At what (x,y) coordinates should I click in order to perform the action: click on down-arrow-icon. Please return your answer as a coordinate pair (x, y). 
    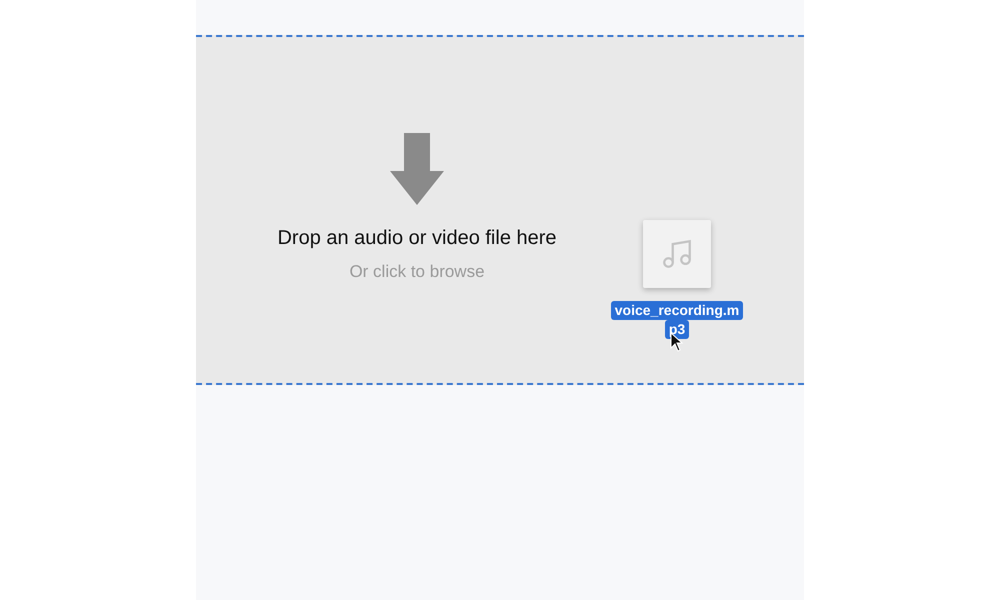
    Looking at the image, I should click on (417, 169).